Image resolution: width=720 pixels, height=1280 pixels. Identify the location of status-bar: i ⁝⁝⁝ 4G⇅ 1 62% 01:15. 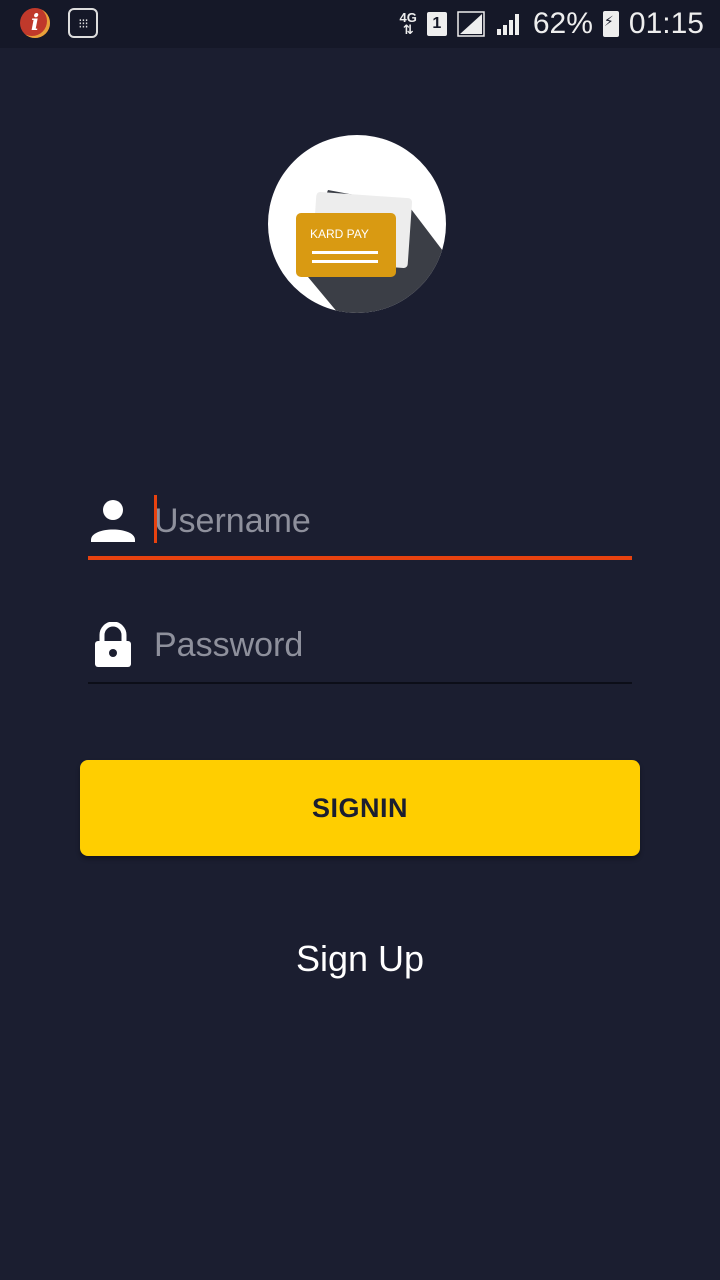
(360, 24).